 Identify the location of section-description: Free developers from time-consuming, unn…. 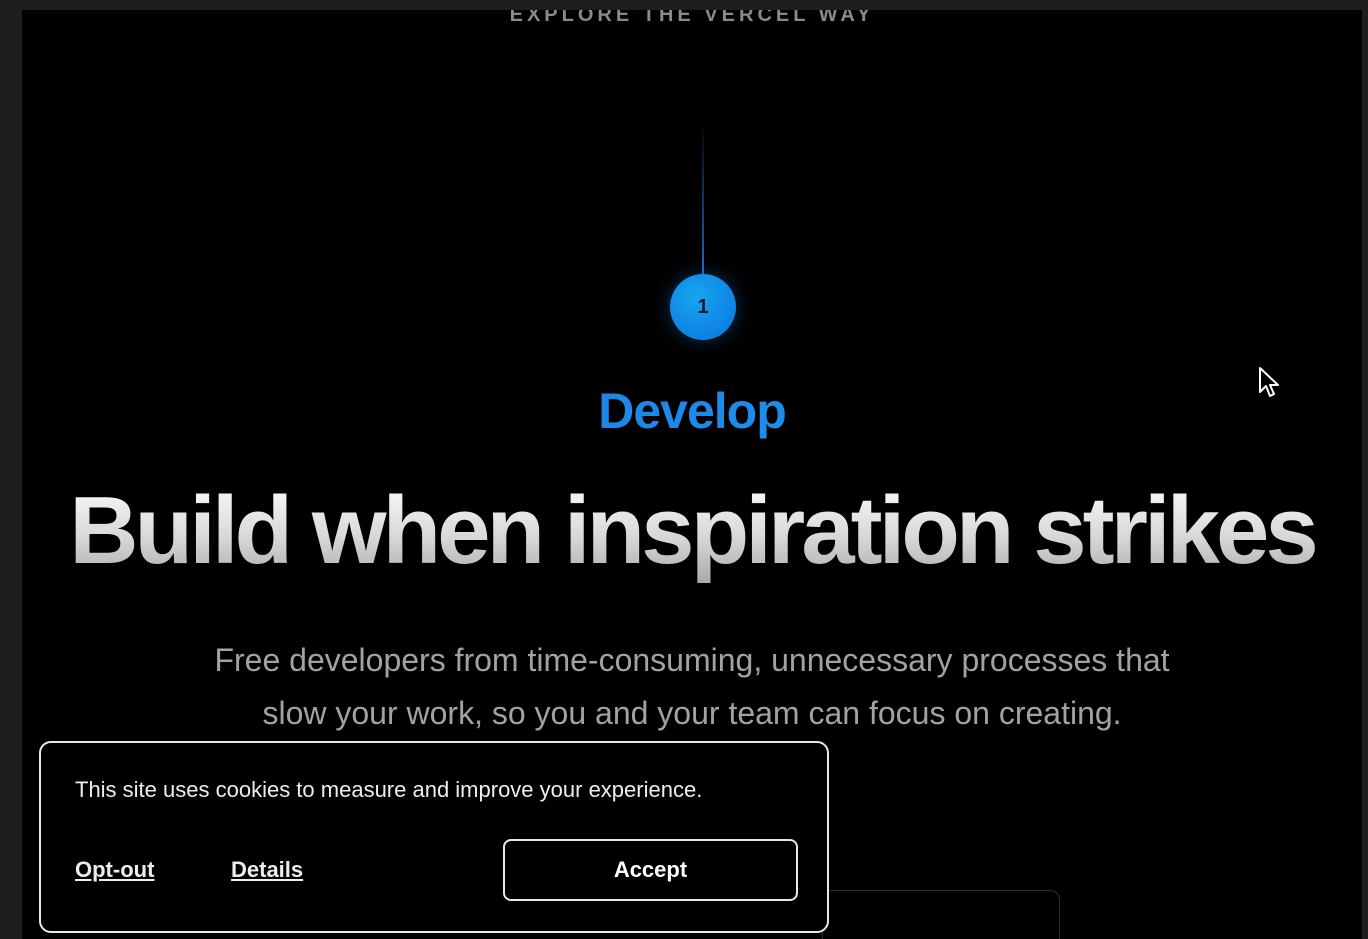
(692, 687).